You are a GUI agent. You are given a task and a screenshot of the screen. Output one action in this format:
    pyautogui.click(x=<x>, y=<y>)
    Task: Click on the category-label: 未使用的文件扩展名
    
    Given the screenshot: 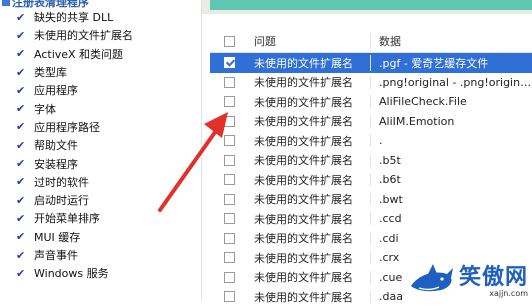 What is the action you would take?
    pyautogui.click(x=83, y=36)
    